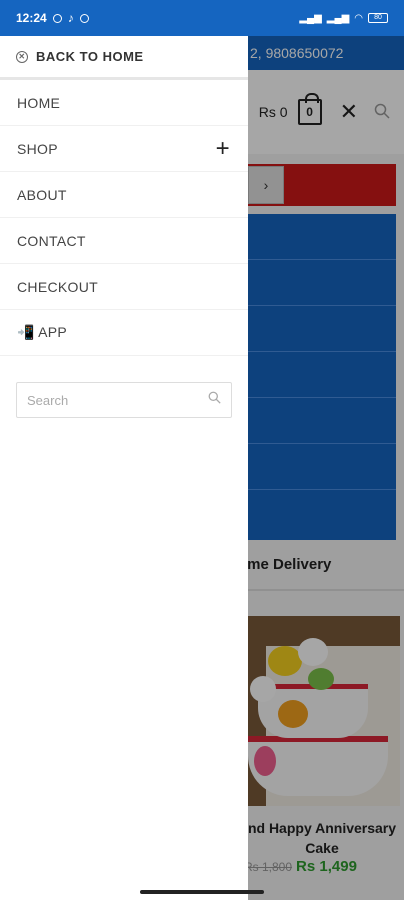 This screenshot has width=404, height=900. I want to click on close-circle-icon: ✕, so click(22, 56).